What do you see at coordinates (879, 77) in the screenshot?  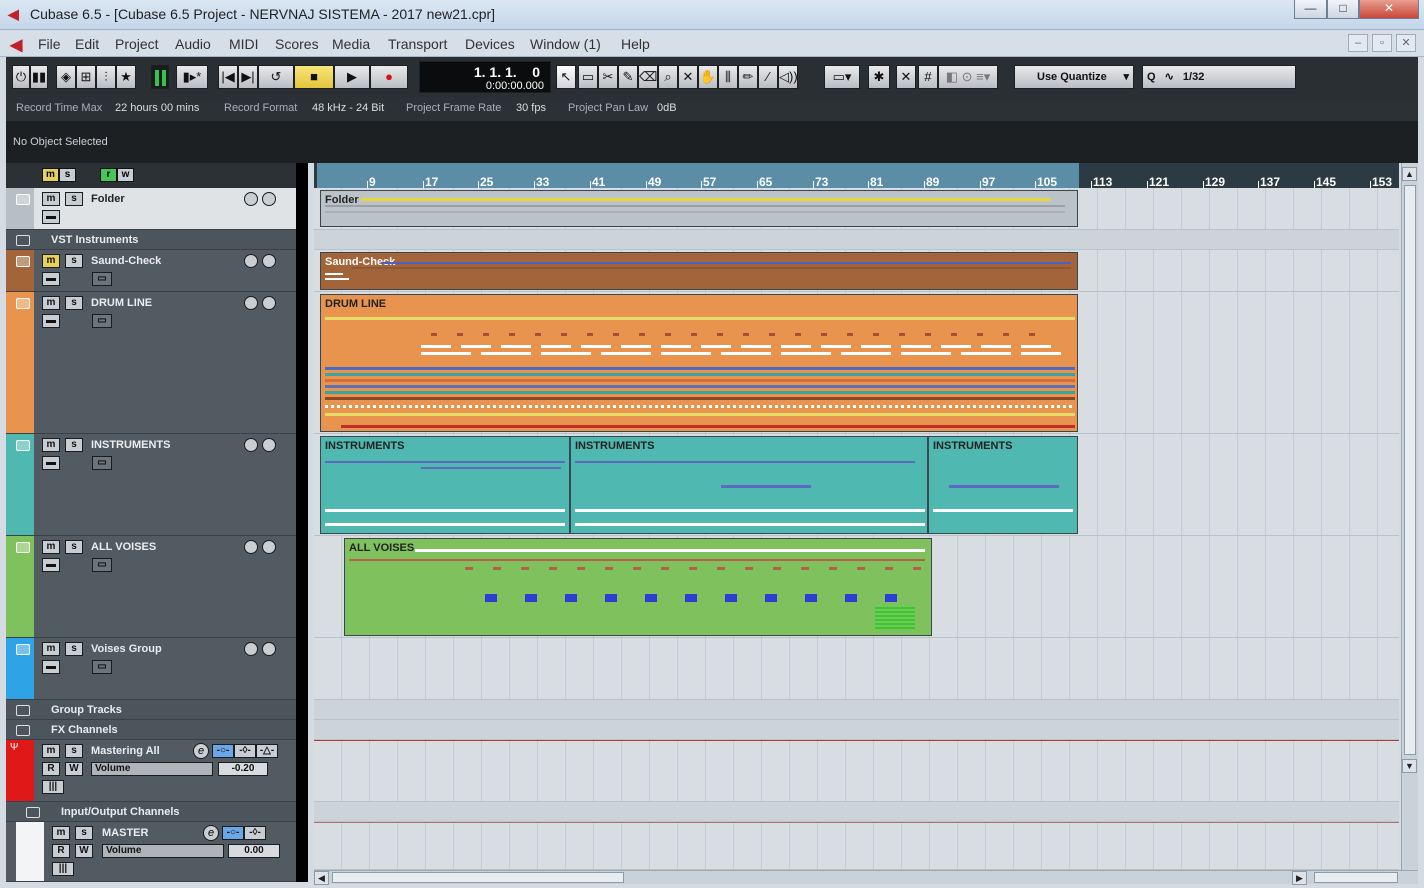 I see `autoscroll-icon: ✱` at bounding box center [879, 77].